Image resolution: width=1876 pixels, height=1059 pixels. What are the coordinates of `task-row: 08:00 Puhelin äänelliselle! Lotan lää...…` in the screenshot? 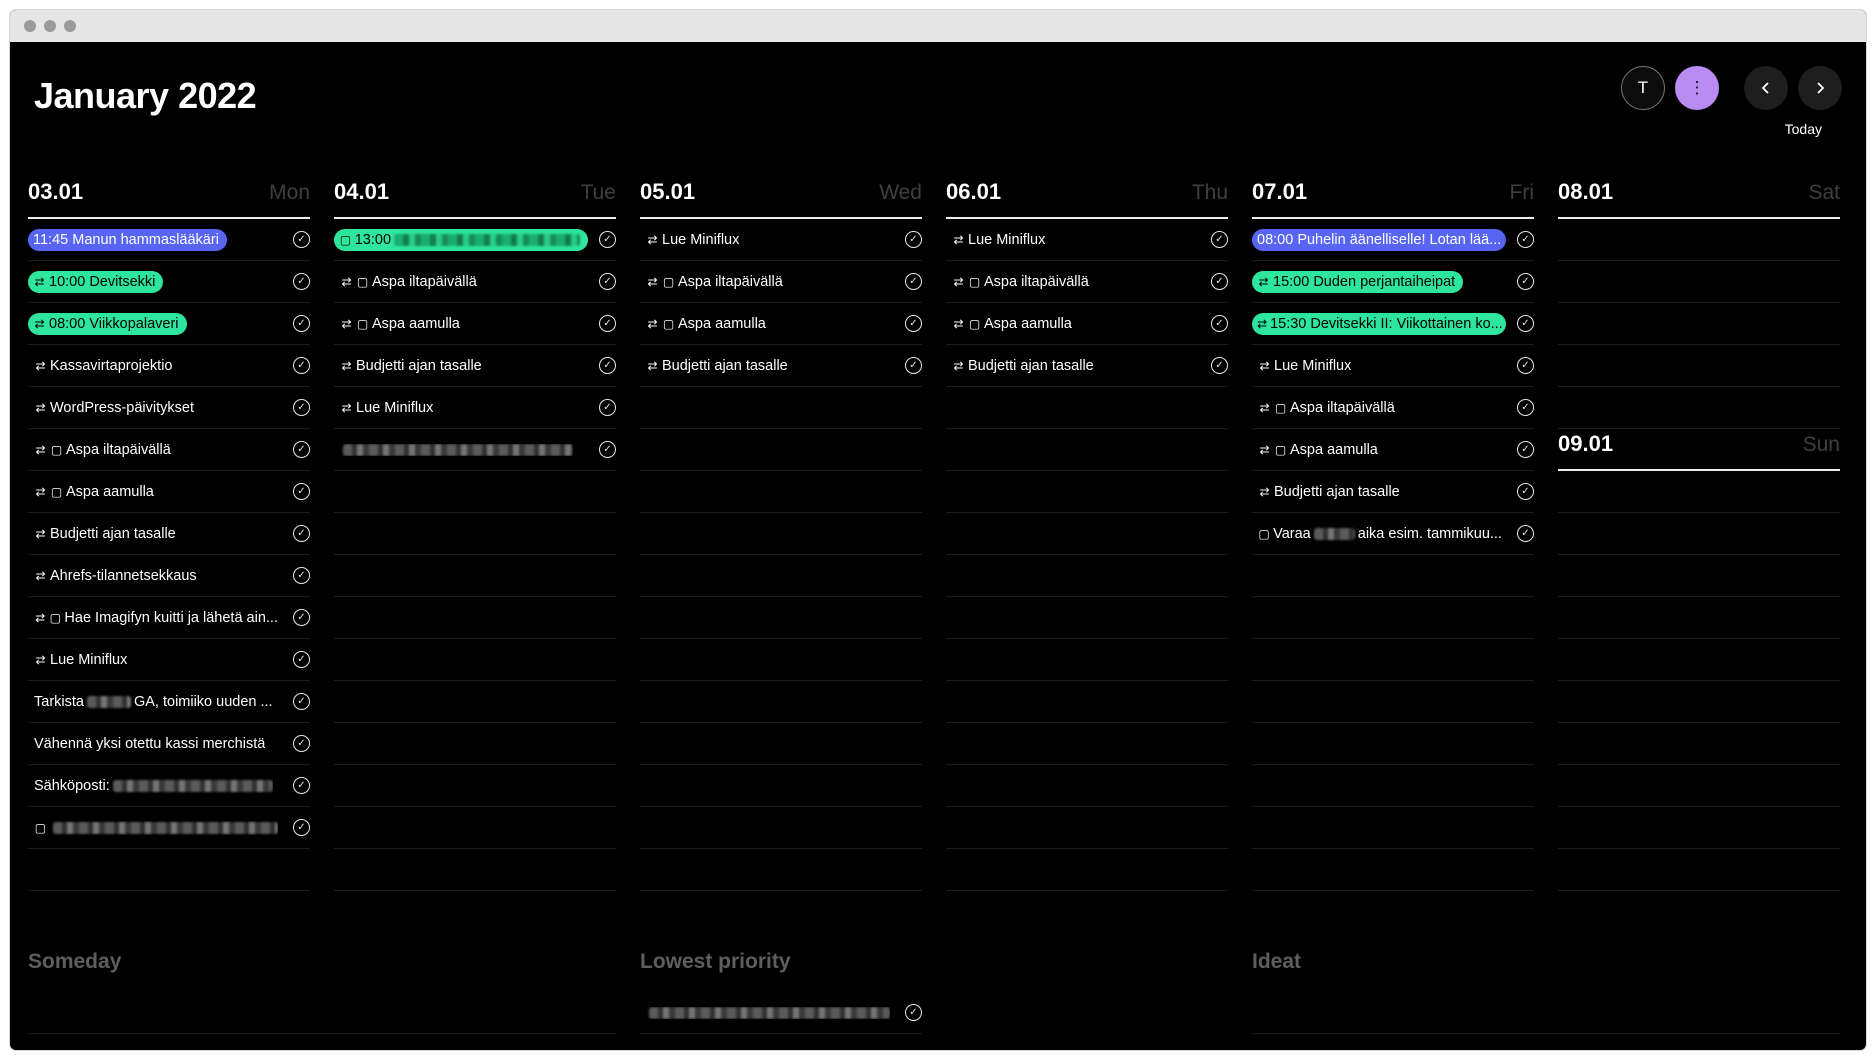 It's located at (1393, 240).